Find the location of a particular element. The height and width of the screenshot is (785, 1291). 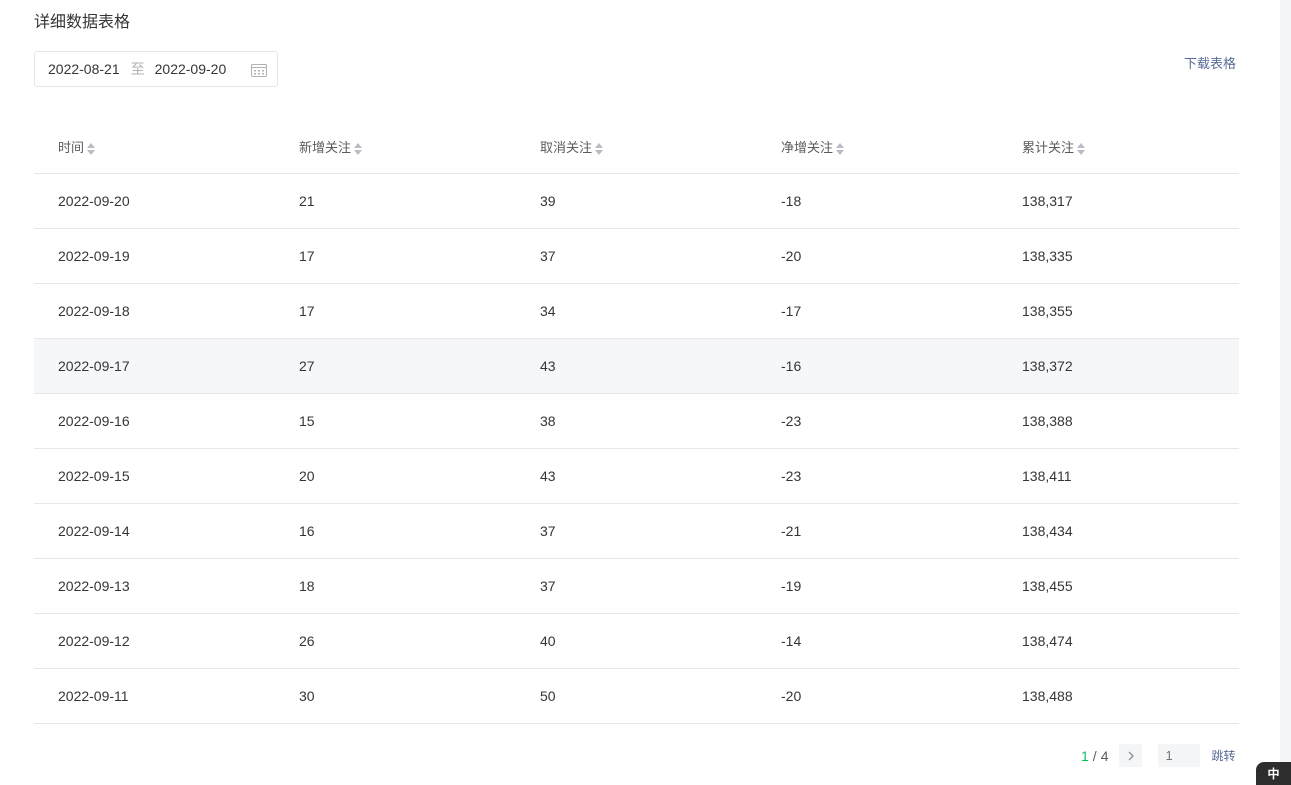

current-page: 1 is located at coordinates (1085, 755).